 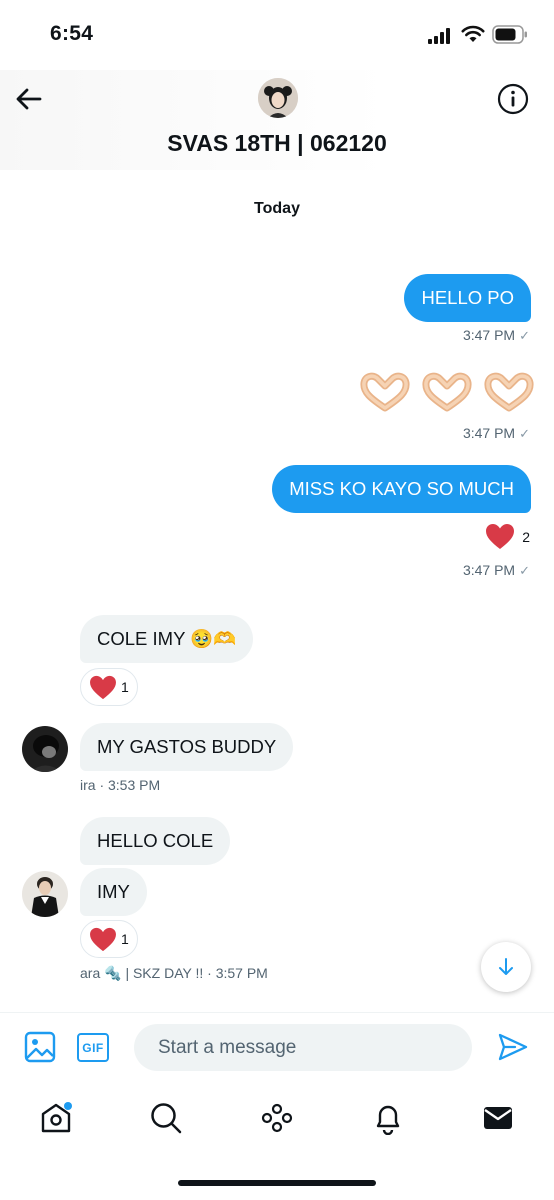 I want to click on battery-icon, so click(x=509, y=34).